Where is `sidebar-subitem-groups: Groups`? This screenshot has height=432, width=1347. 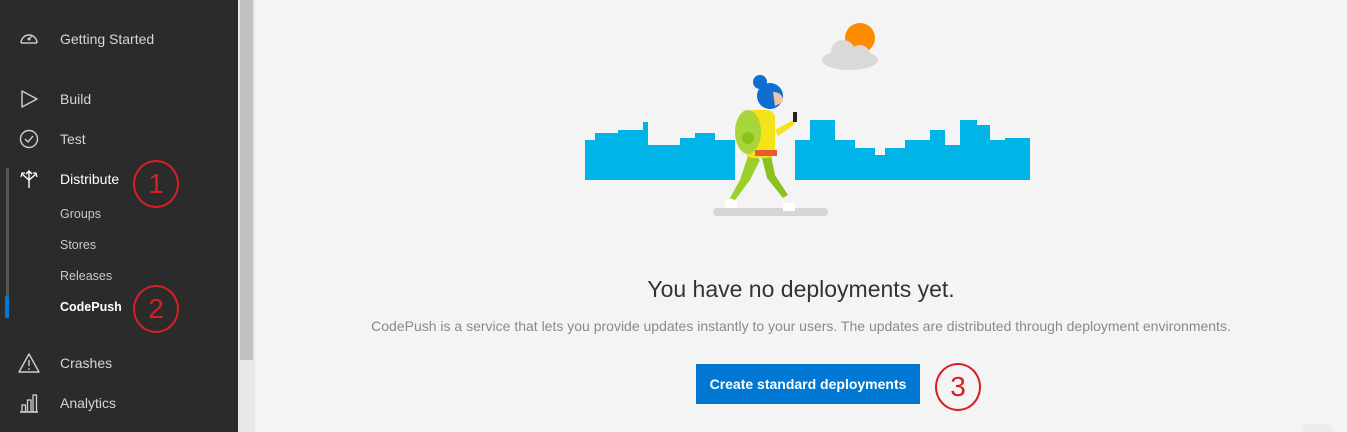
sidebar-subitem-groups: Groups is located at coordinates (80, 214).